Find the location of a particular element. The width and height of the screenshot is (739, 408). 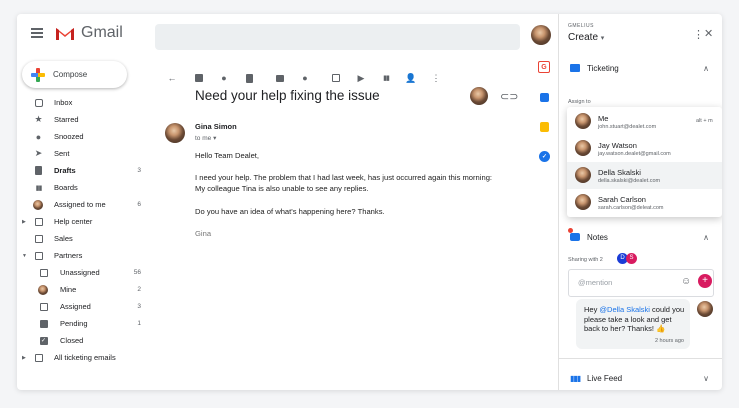

section-divider is located at coordinates (640, 358).